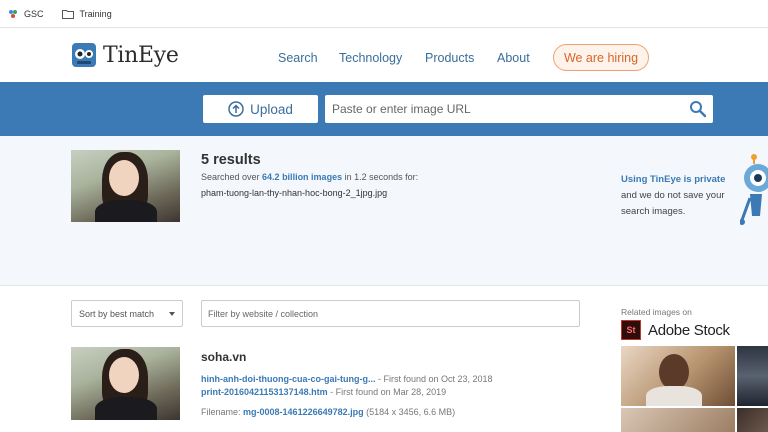  Describe the element at coordinates (223, 357) in the screenshot. I see `result-site-name: soha.vn` at that location.